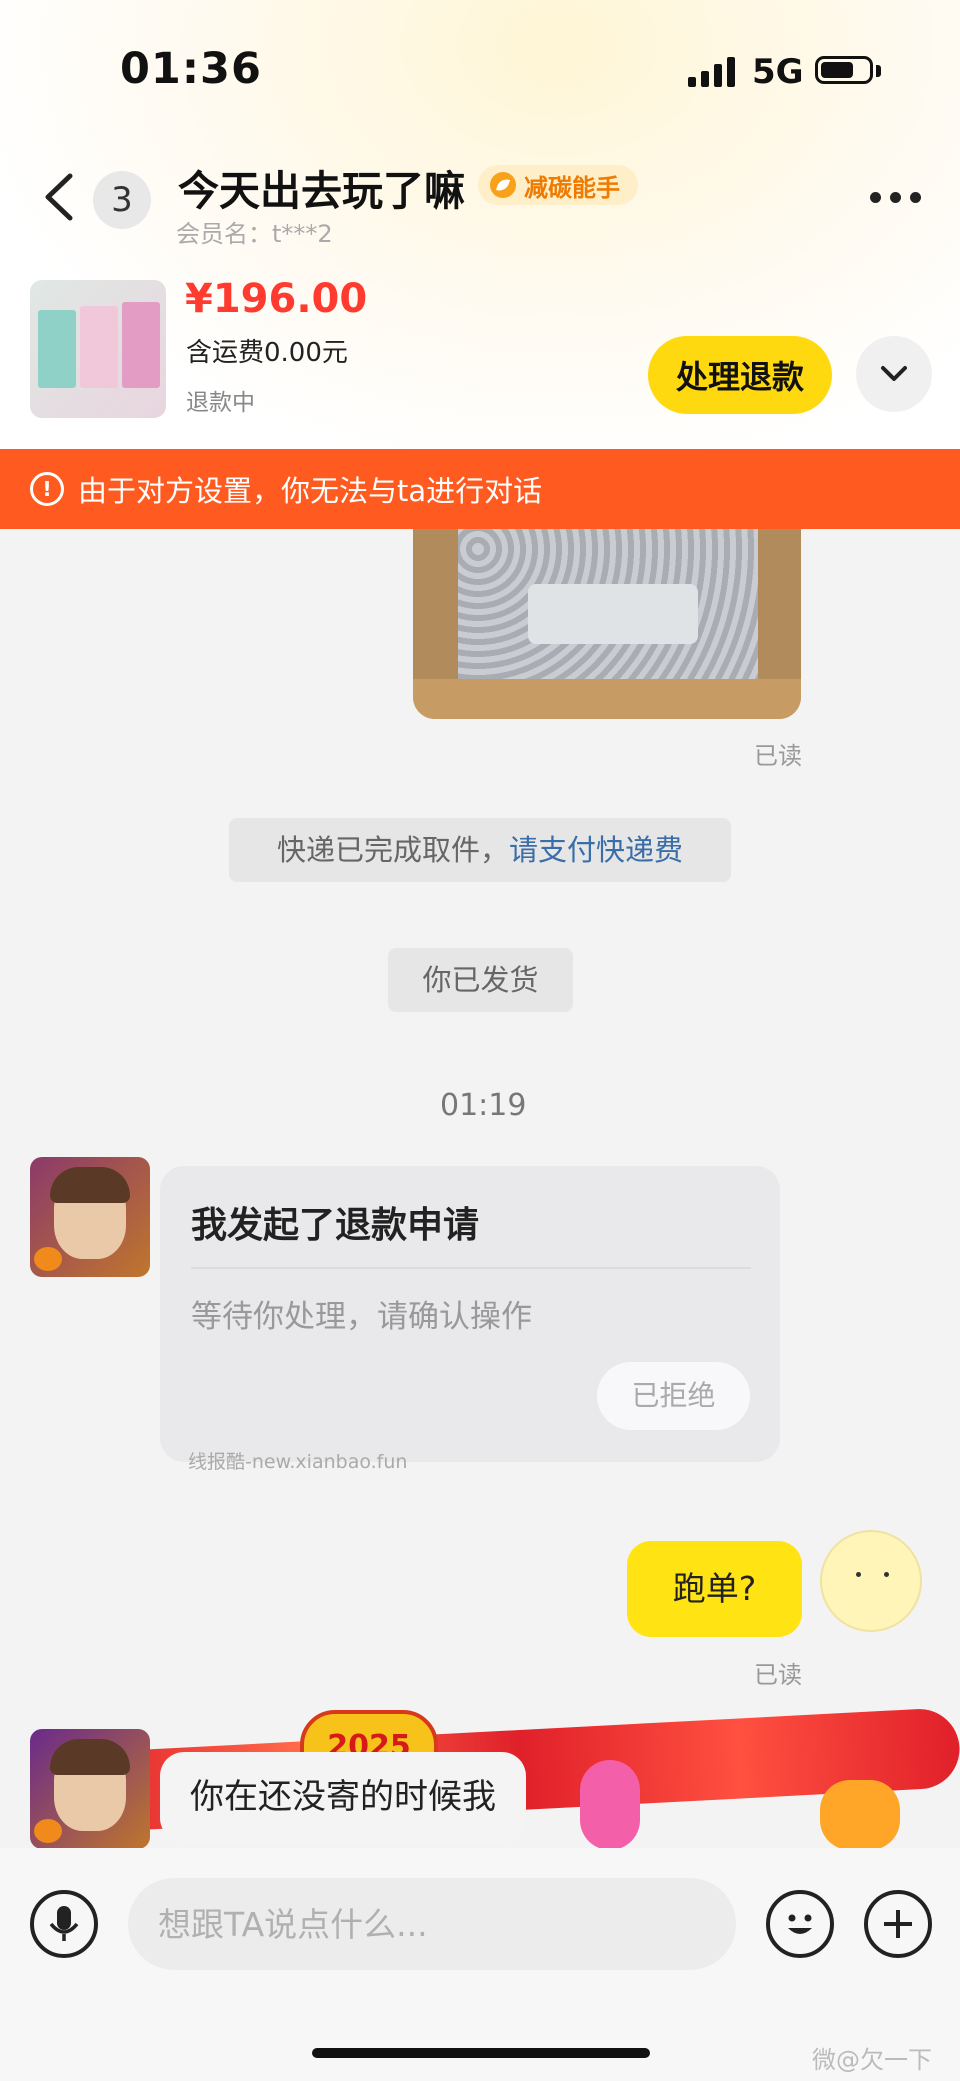  What do you see at coordinates (191, 69) in the screenshot?
I see `status-time: 01:36` at bounding box center [191, 69].